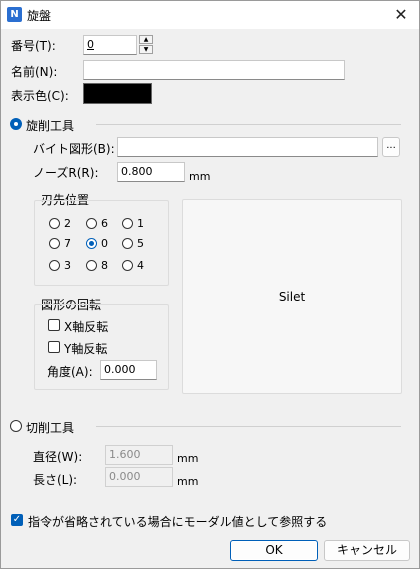  I want to click on window-title: 旋盤, so click(39, 16).